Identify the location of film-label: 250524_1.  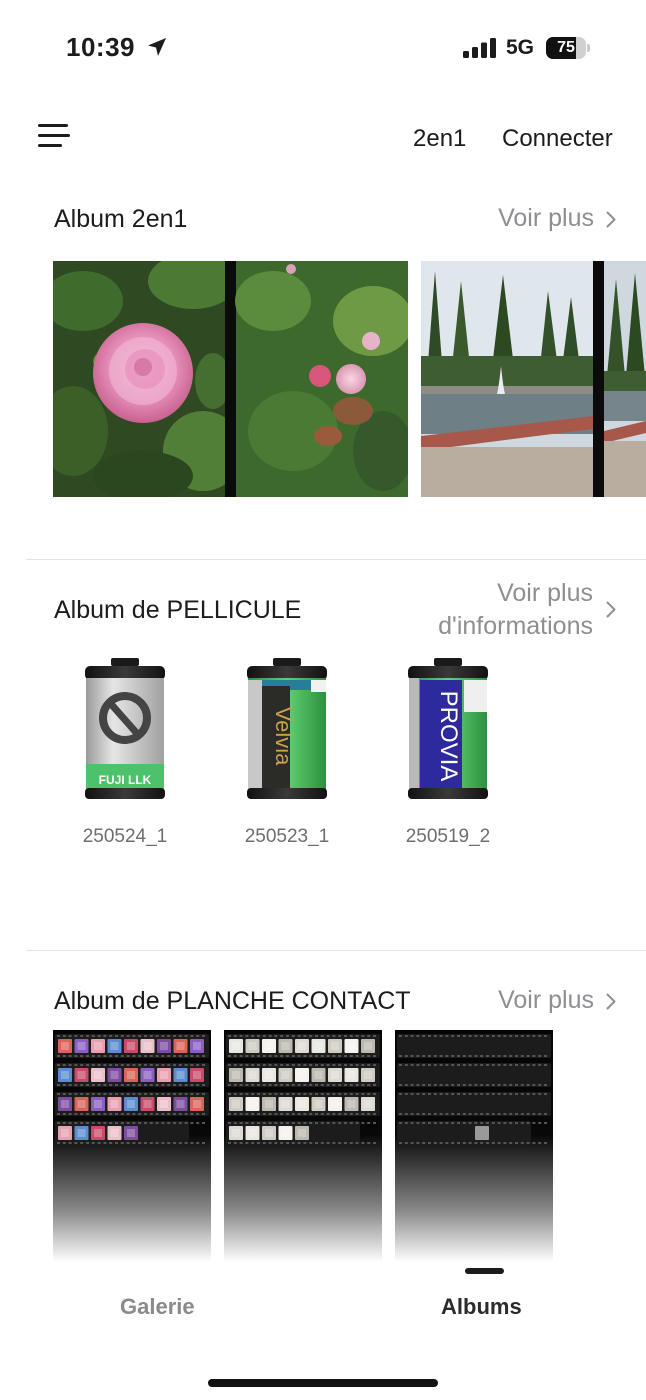
(125, 836).